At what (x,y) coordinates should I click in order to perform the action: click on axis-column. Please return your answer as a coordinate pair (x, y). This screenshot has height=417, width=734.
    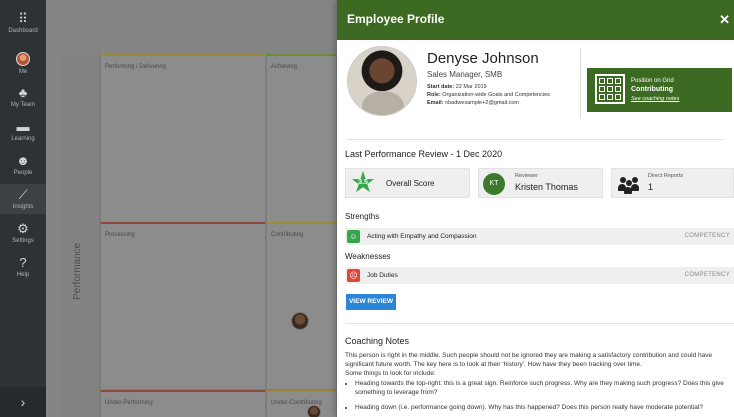
    Looking at the image, I should click on (80, 233).